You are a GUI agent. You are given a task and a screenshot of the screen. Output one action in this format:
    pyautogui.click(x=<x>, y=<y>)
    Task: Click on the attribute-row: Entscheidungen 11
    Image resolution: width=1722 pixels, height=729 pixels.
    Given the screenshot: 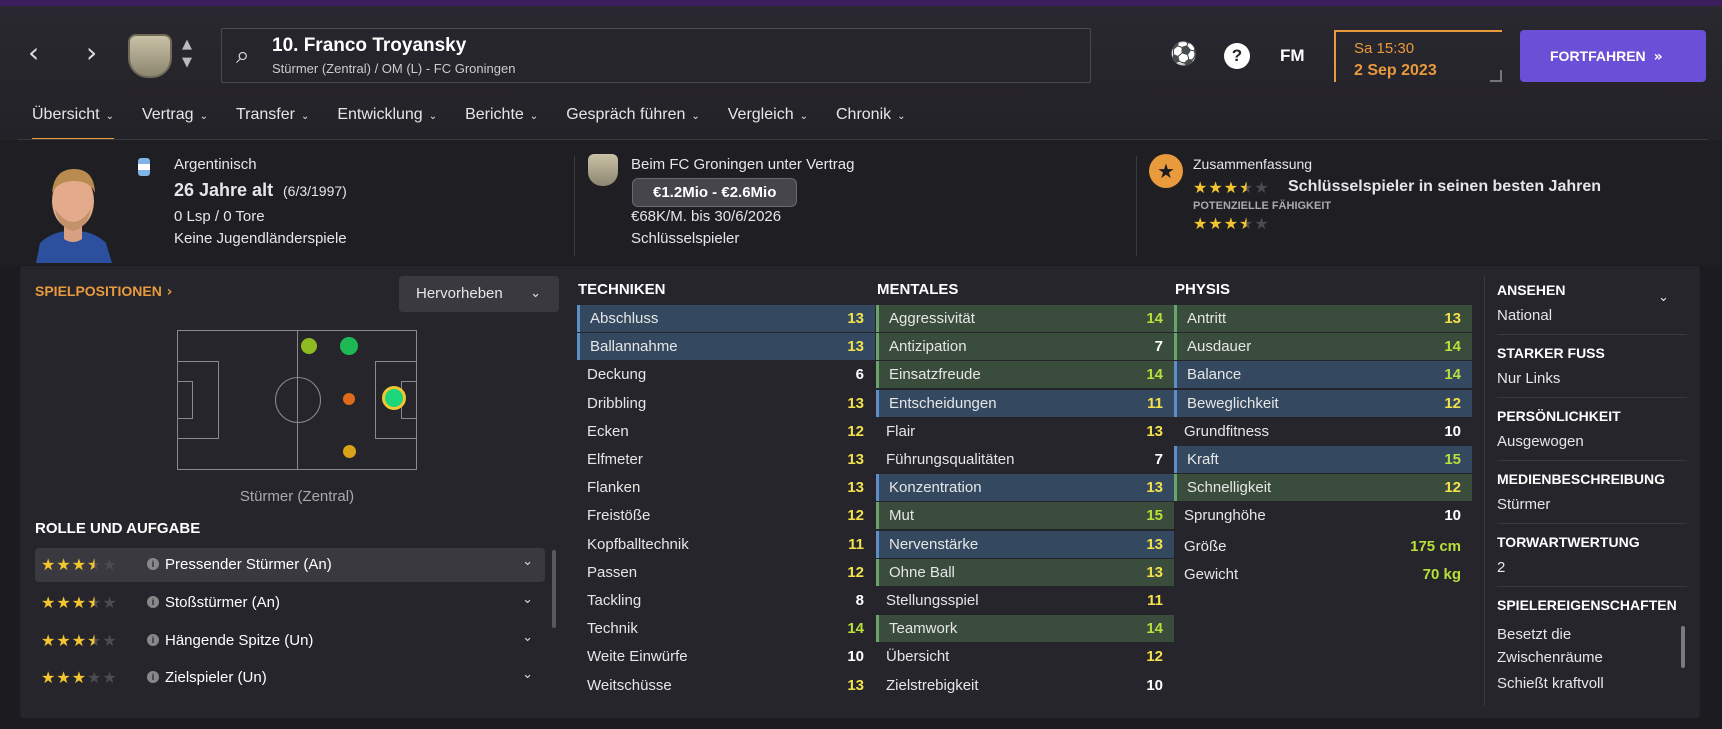 What is the action you would take?
    pyautogui.click(x=1025, y=403)
    